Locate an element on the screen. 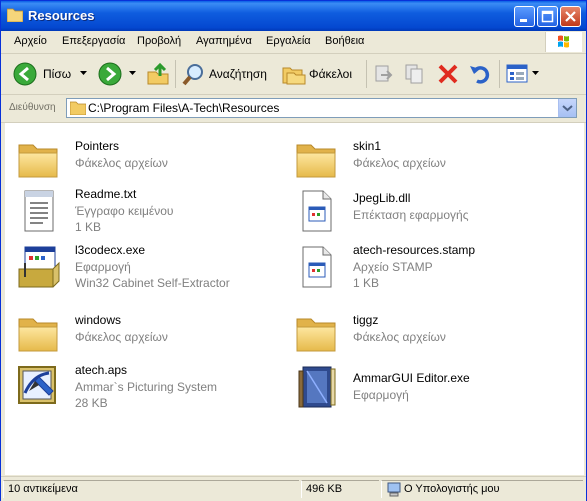 The width and height of the screenshot is (587, 501). file-type: Επέκταση εφαρμογής is located at coordinates (411, 215).